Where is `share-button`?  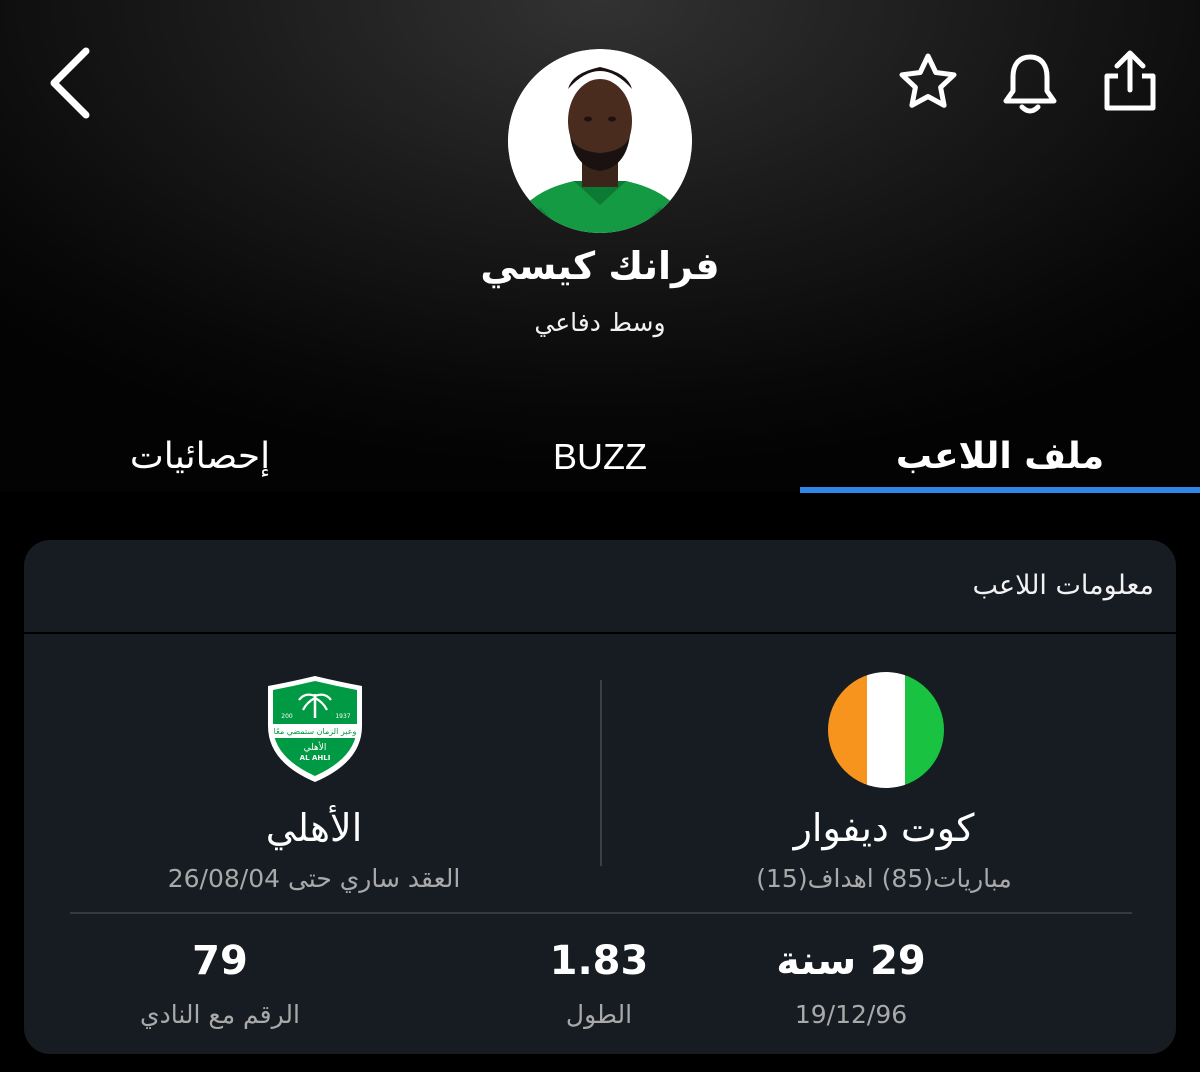
share-button is located at coordinates (1130, 81).